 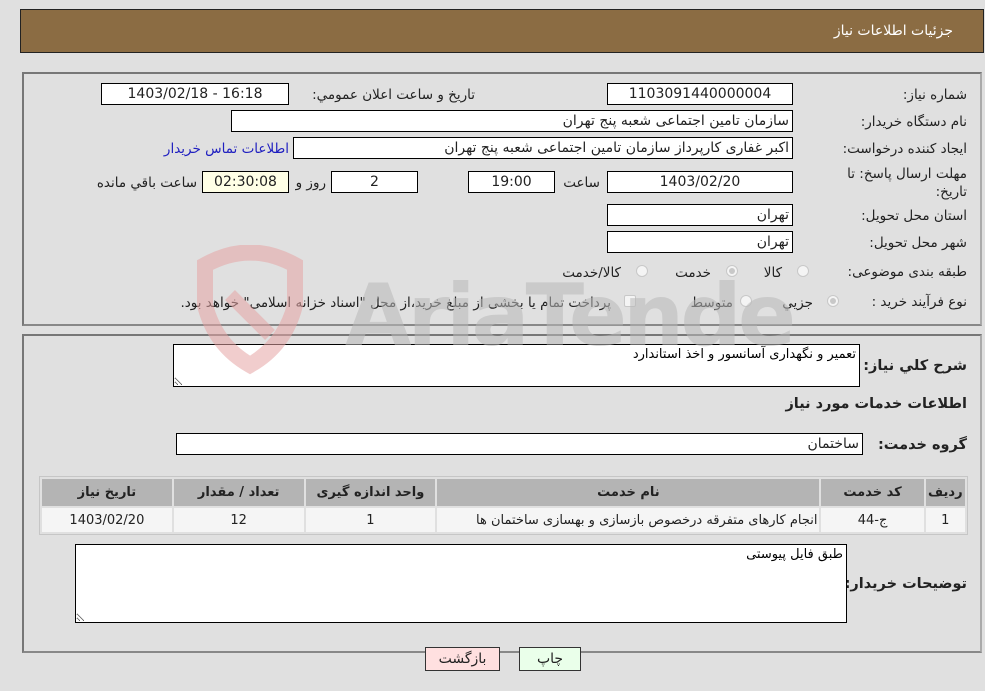 I want to click on service-group-label: گروه خدمت:, so click(x=922, y=445).